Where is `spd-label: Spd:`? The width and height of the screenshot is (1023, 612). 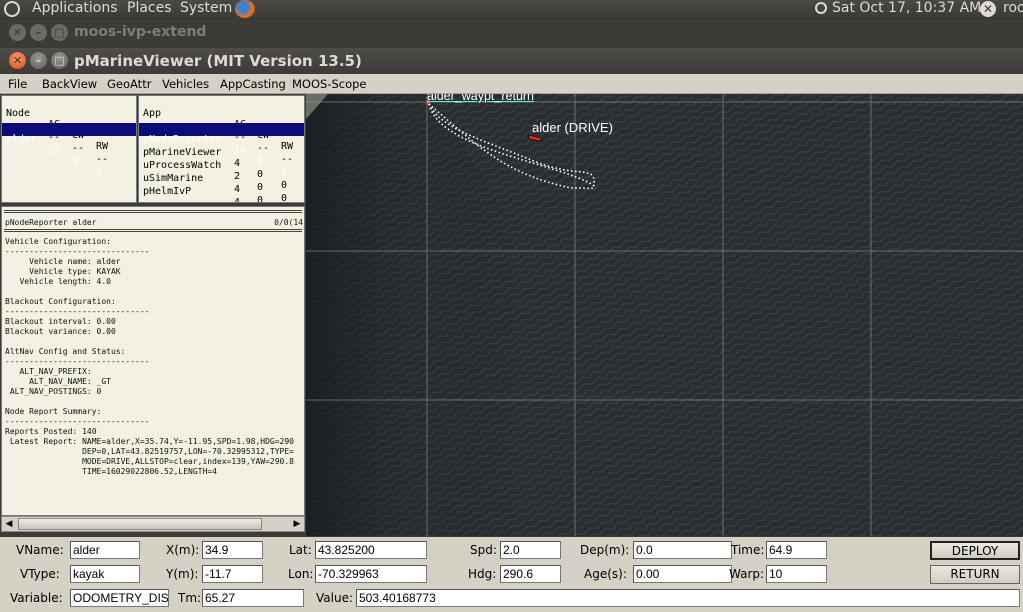 spd-label: Spd: is located at coordinates (483, 550).